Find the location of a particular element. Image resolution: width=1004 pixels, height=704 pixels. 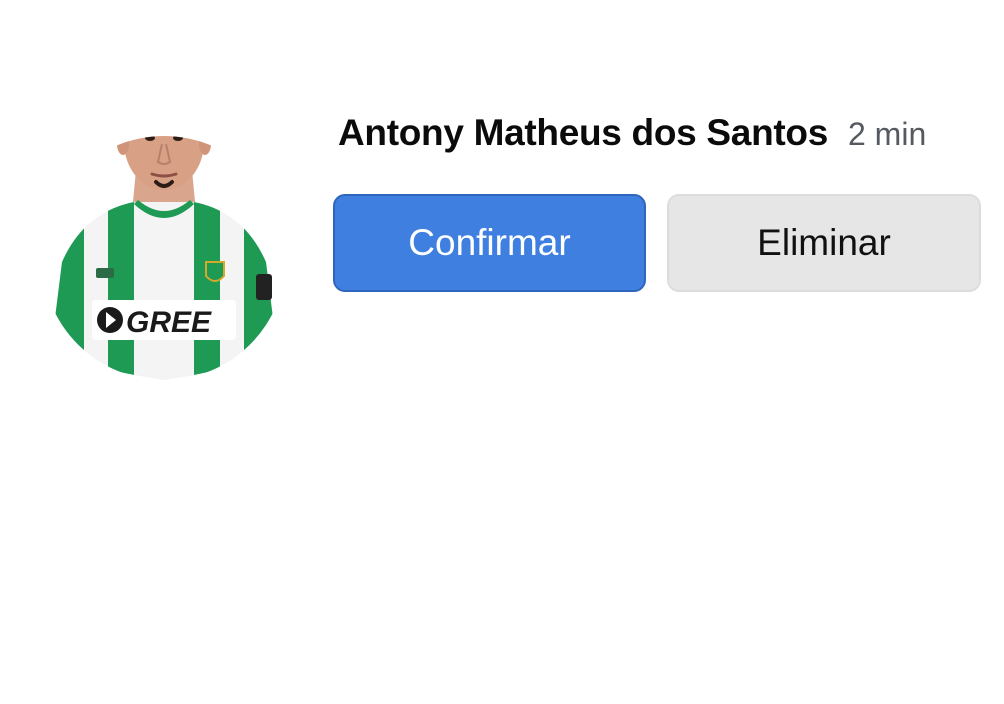

request-header: Antony Matheus dos Santos 2 min is located at coordinates (663, 140).